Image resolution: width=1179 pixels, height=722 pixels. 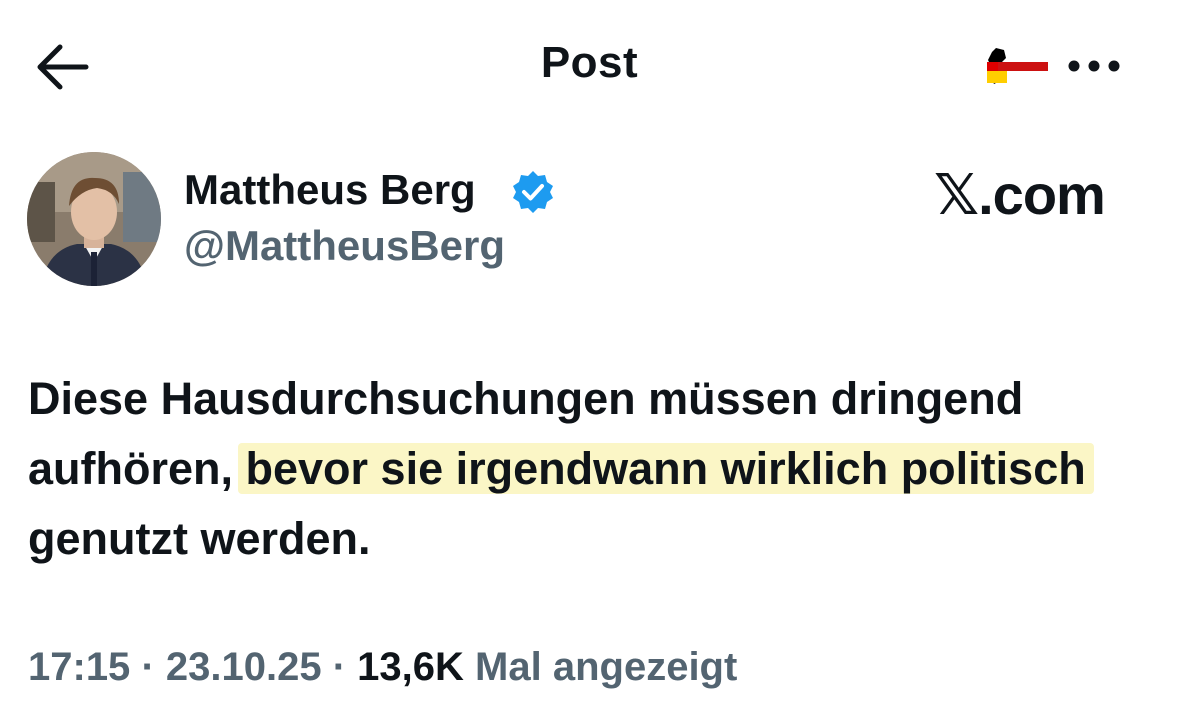 I want to click on watermark-logo, so click(x=1018, y=66).